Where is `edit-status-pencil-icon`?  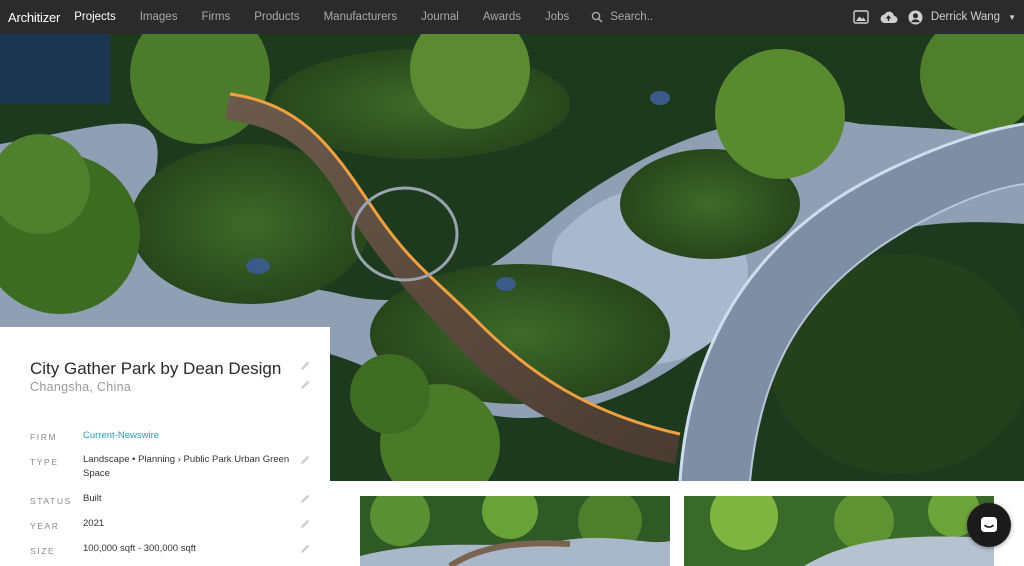 edit-status-pencil-icon is located at coordinates (305, 499).